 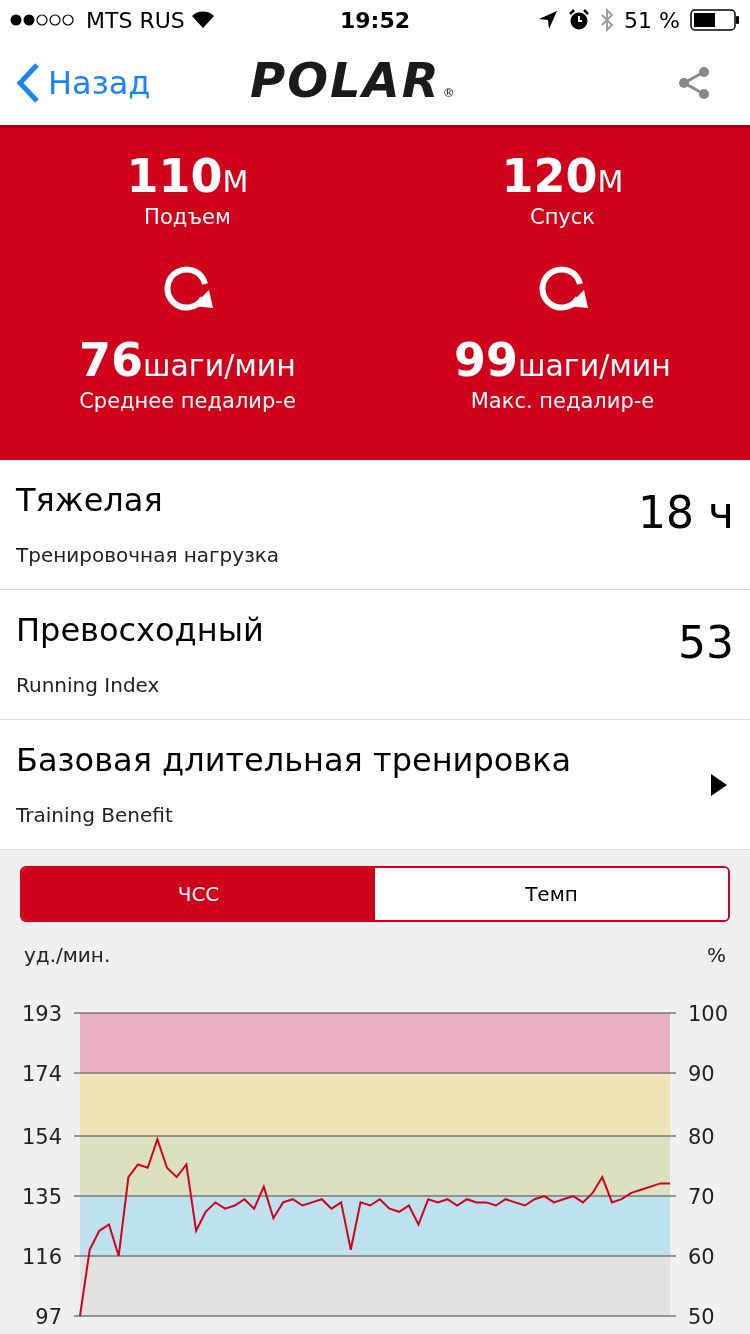 What do you see at coordinates (148, 555) in the screenshot?
I see `row-subtitle: Тренировочная нагрузка` at bounding box center [148, 555].